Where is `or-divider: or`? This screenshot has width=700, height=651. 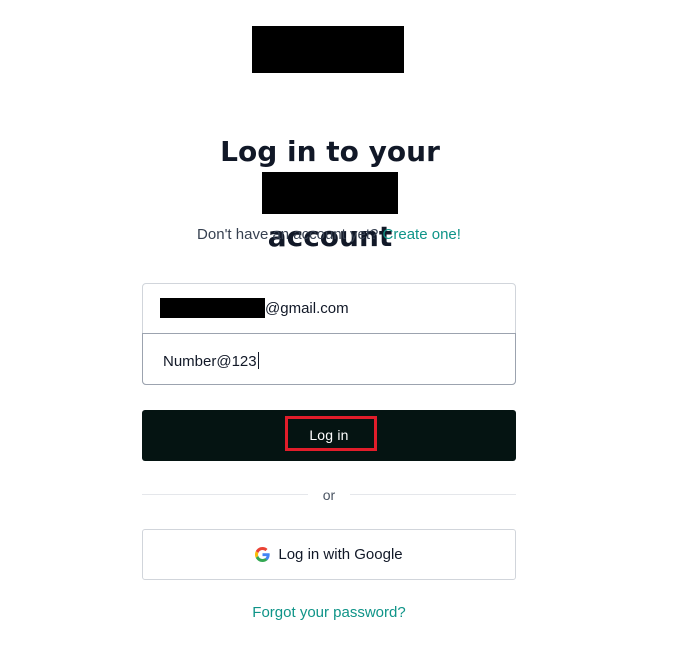
or-divider: or is located at coordinates (329, 495).